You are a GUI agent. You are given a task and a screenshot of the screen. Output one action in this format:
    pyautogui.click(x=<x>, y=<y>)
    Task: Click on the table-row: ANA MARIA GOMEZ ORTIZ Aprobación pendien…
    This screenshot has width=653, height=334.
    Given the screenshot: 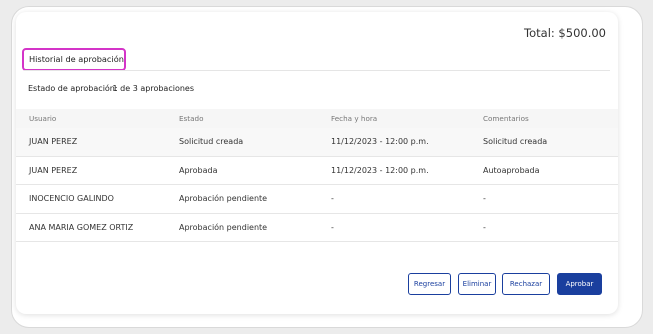 What is the action you would take?
    pyautogui.click(x=317, y=228)
    